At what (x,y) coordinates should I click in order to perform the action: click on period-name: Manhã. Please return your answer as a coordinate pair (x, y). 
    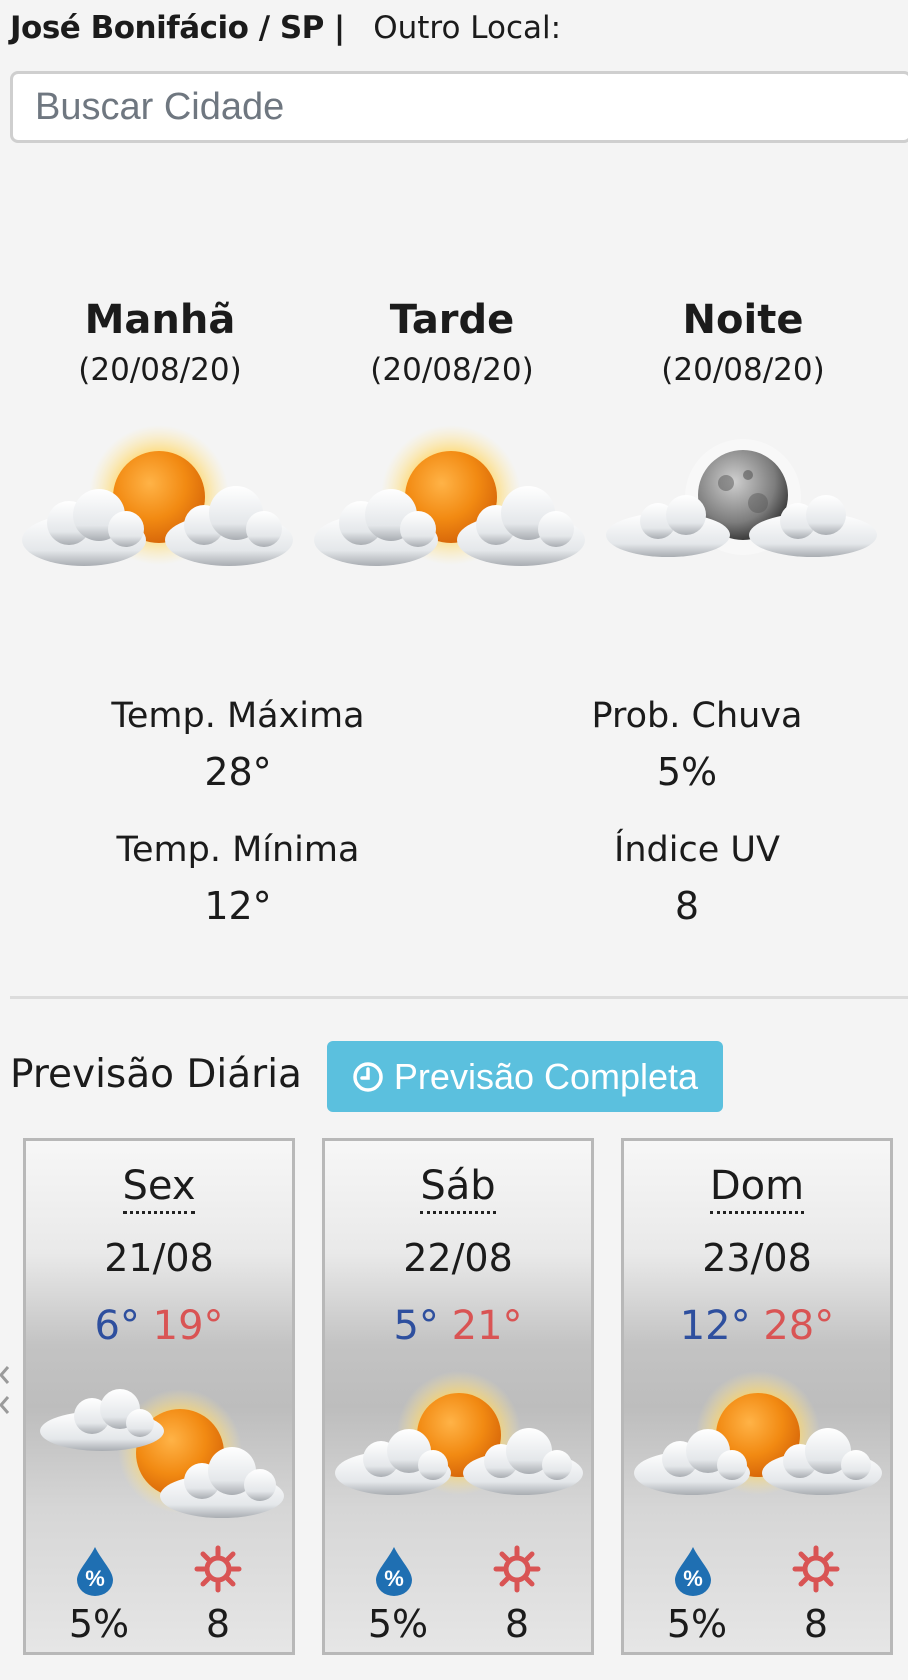
    Looking at the image, I should click on (160, 320).